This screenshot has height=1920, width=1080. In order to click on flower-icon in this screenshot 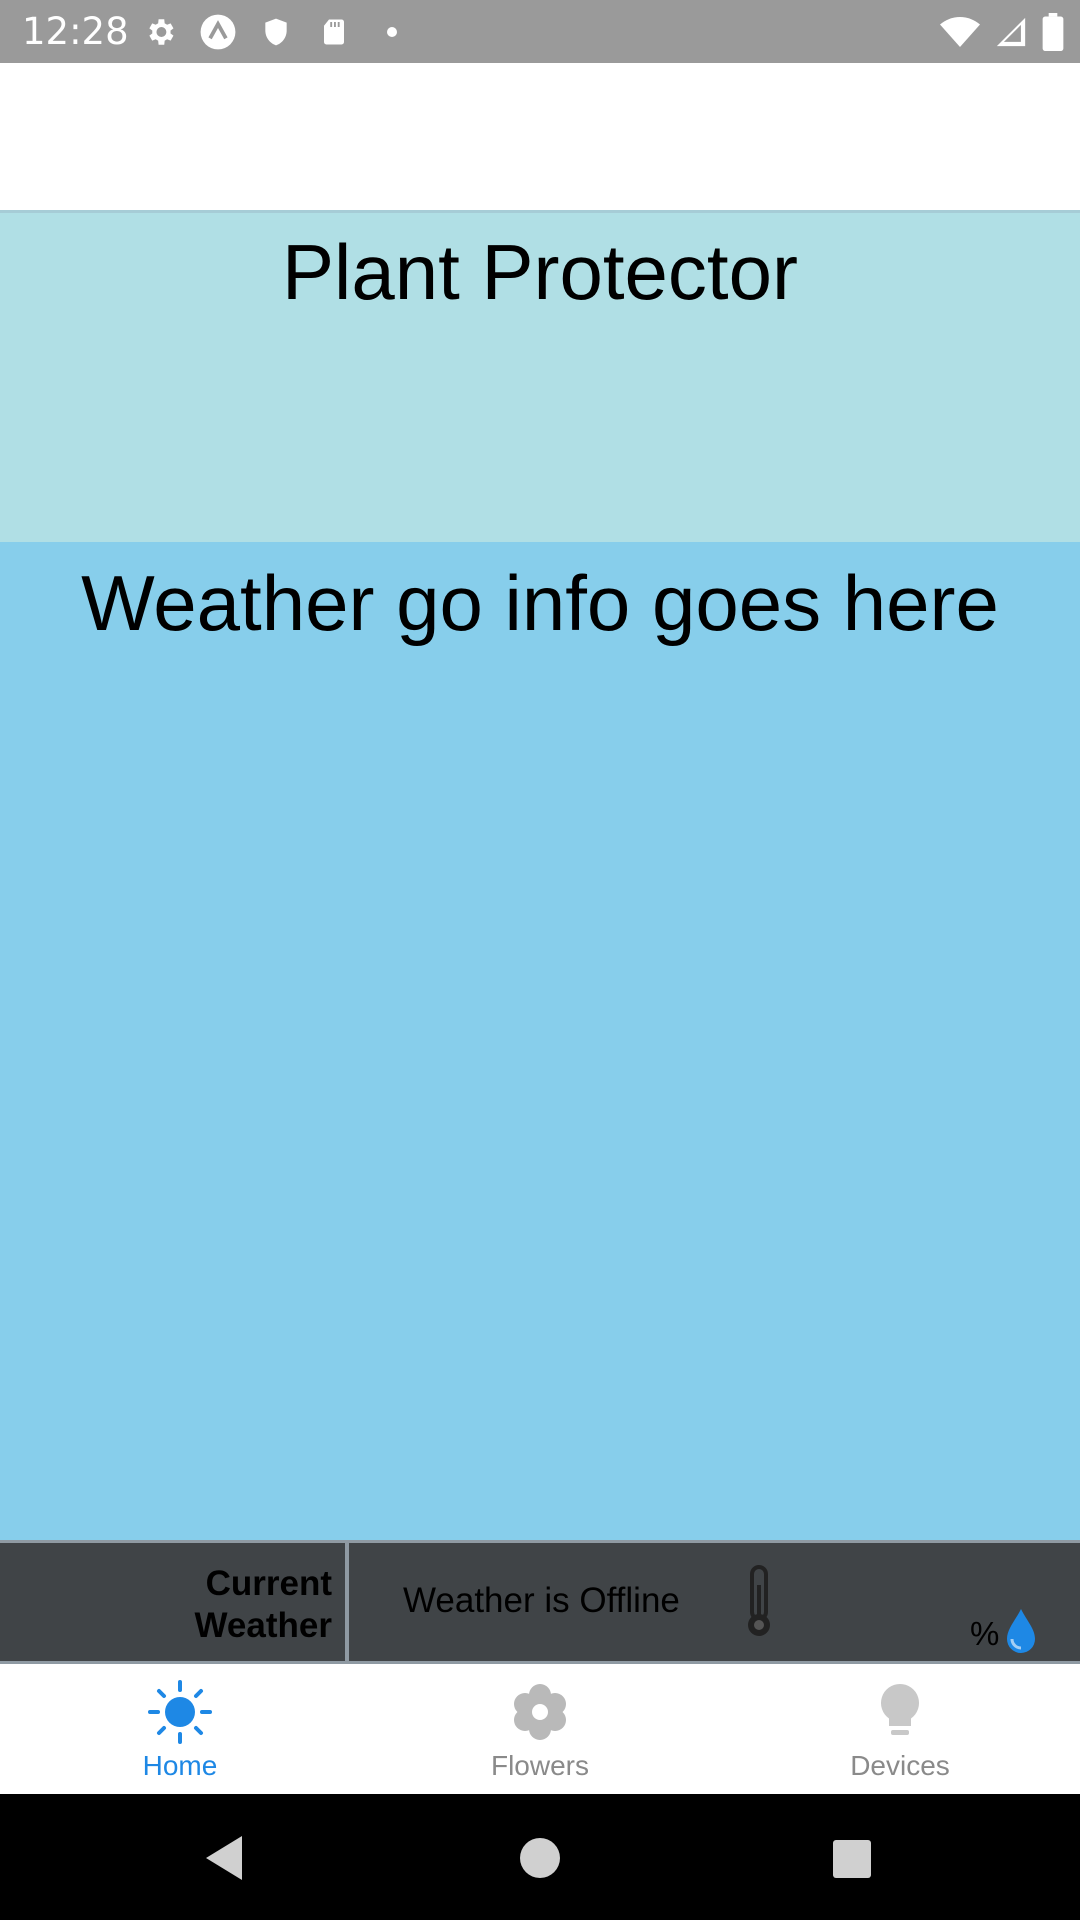, I will do `click(540, 1712)`.